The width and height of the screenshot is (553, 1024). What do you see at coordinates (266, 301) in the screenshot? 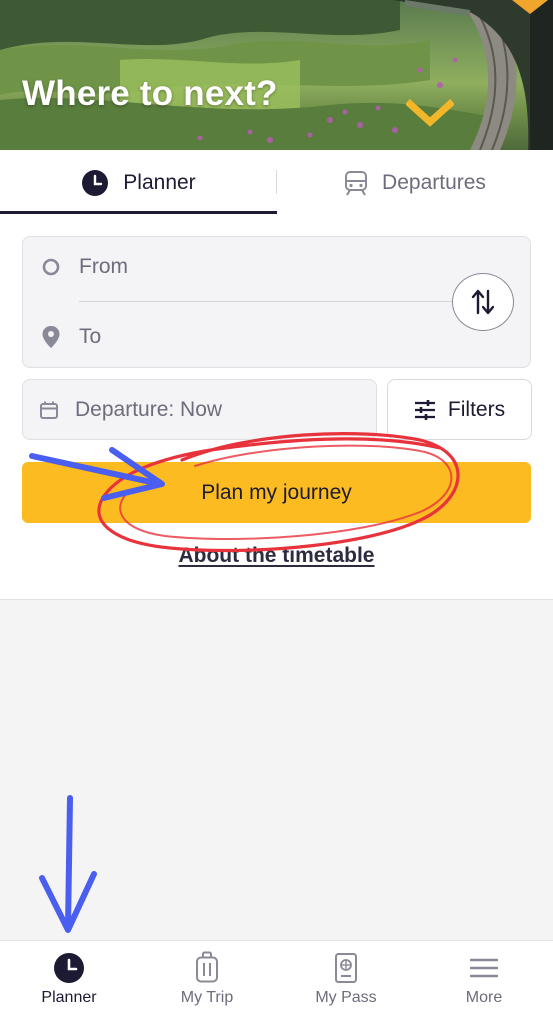
I see `route-separator` at bounding box center [266, 301].